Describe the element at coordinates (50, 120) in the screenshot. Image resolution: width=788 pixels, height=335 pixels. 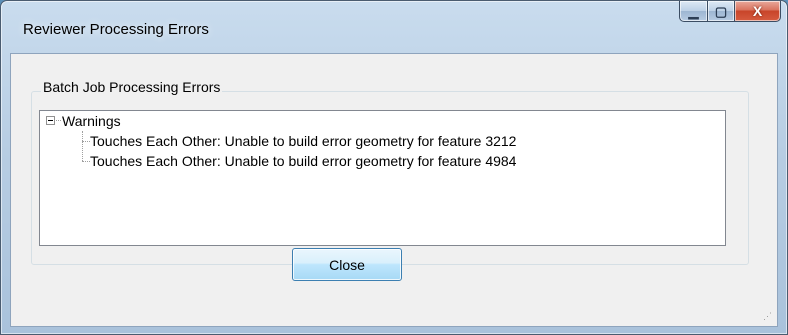
I see `collapse-toggle-icon` at that location.